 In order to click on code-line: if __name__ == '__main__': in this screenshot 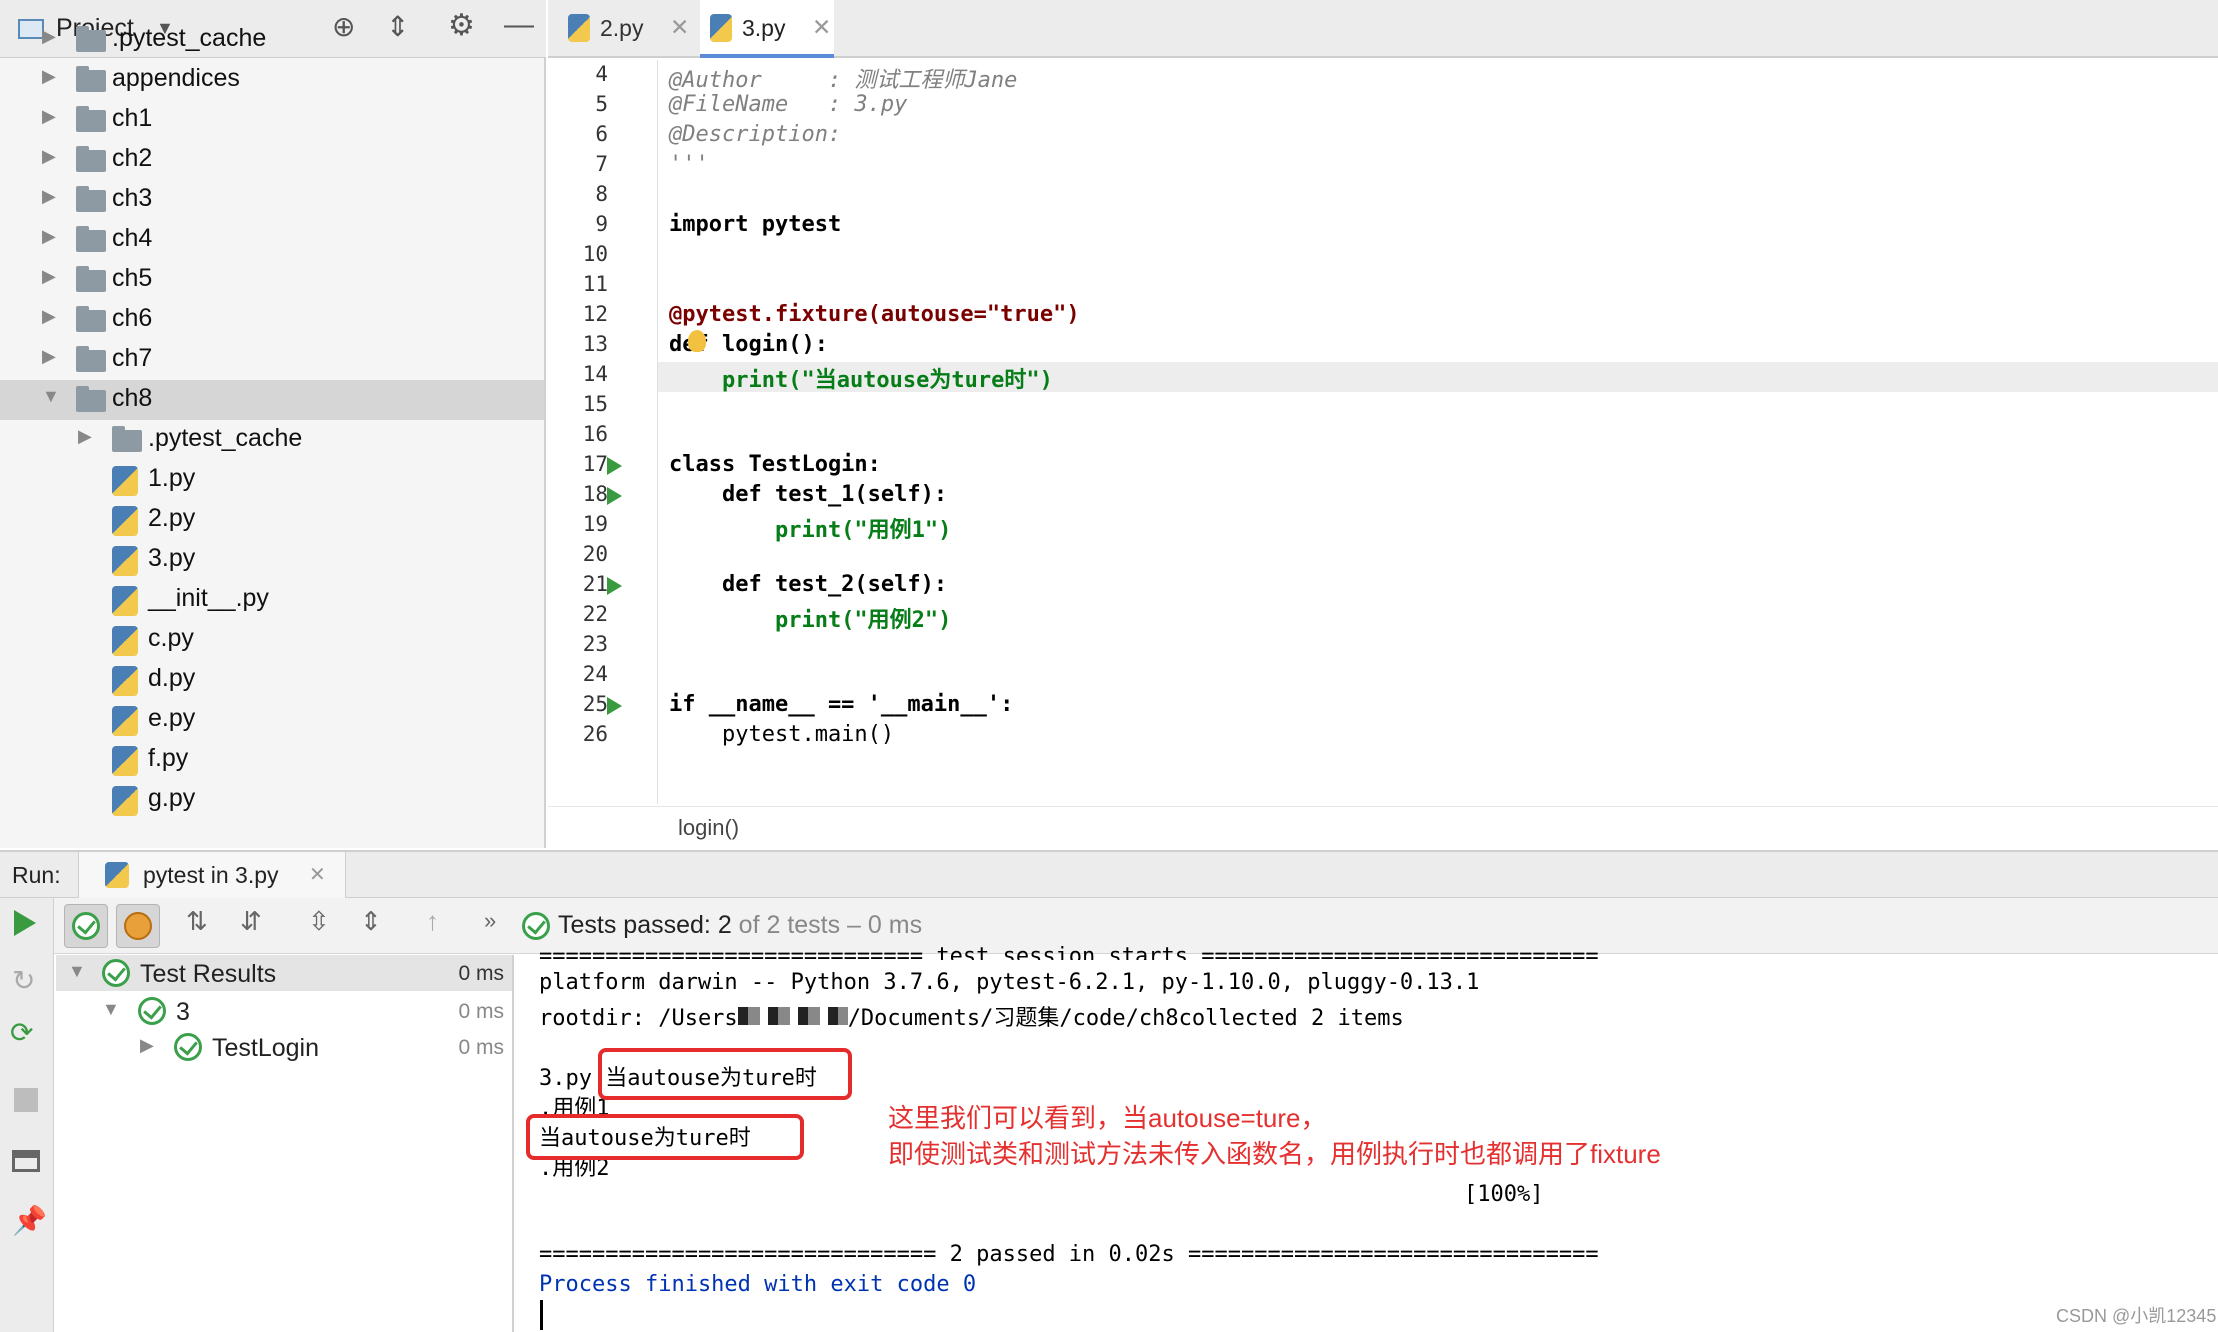, I will do `click(841, 704)`.